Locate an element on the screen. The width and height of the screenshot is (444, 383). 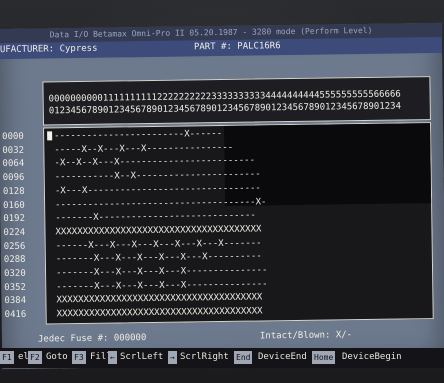
row-address-0352: 0352 is located at coordinates (15, 287).